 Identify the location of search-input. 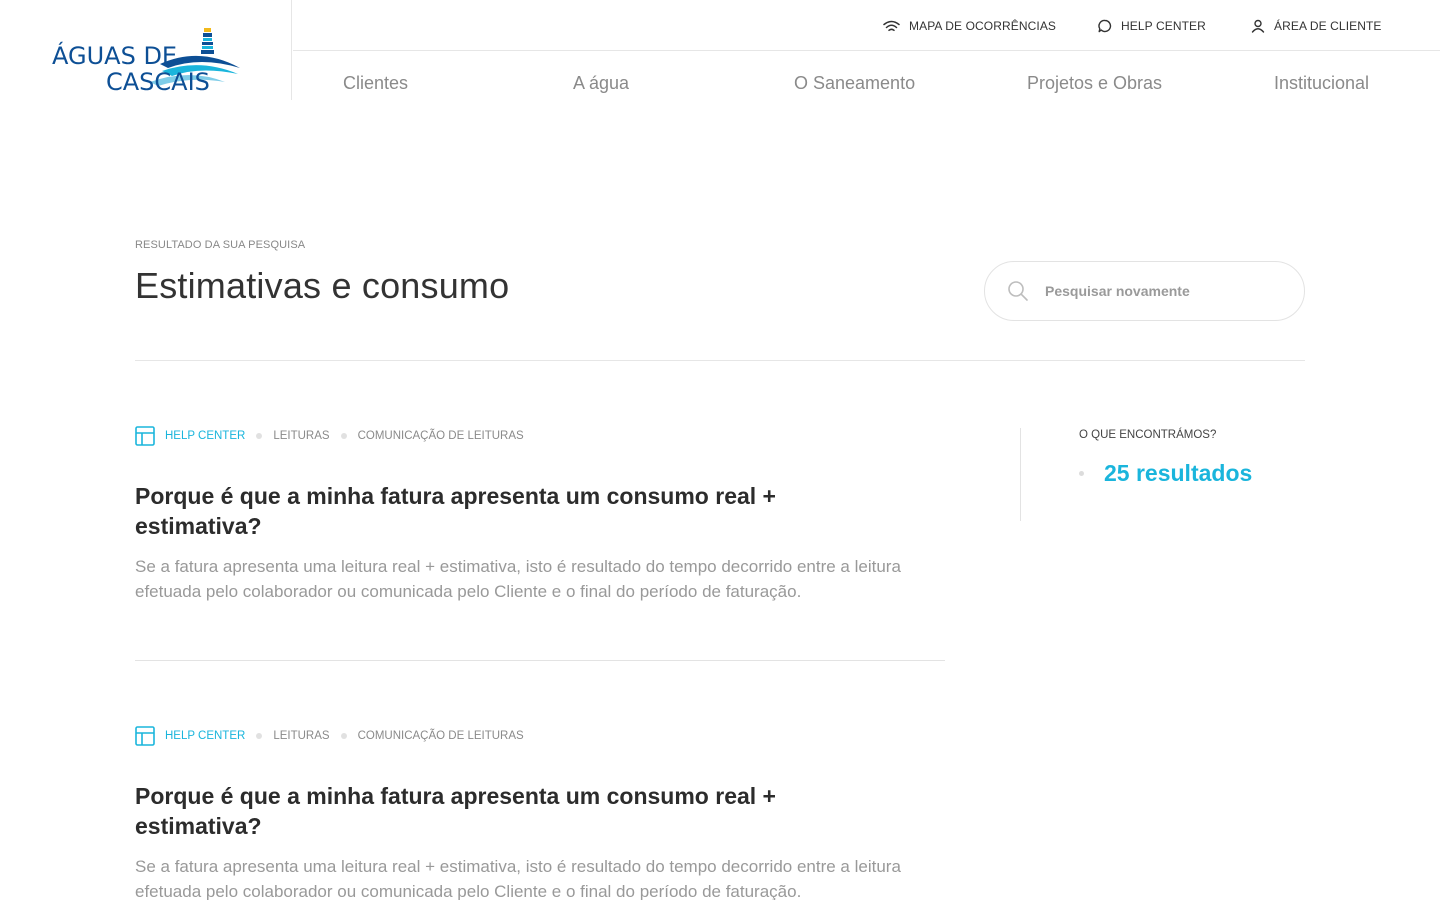
(1160, 291).